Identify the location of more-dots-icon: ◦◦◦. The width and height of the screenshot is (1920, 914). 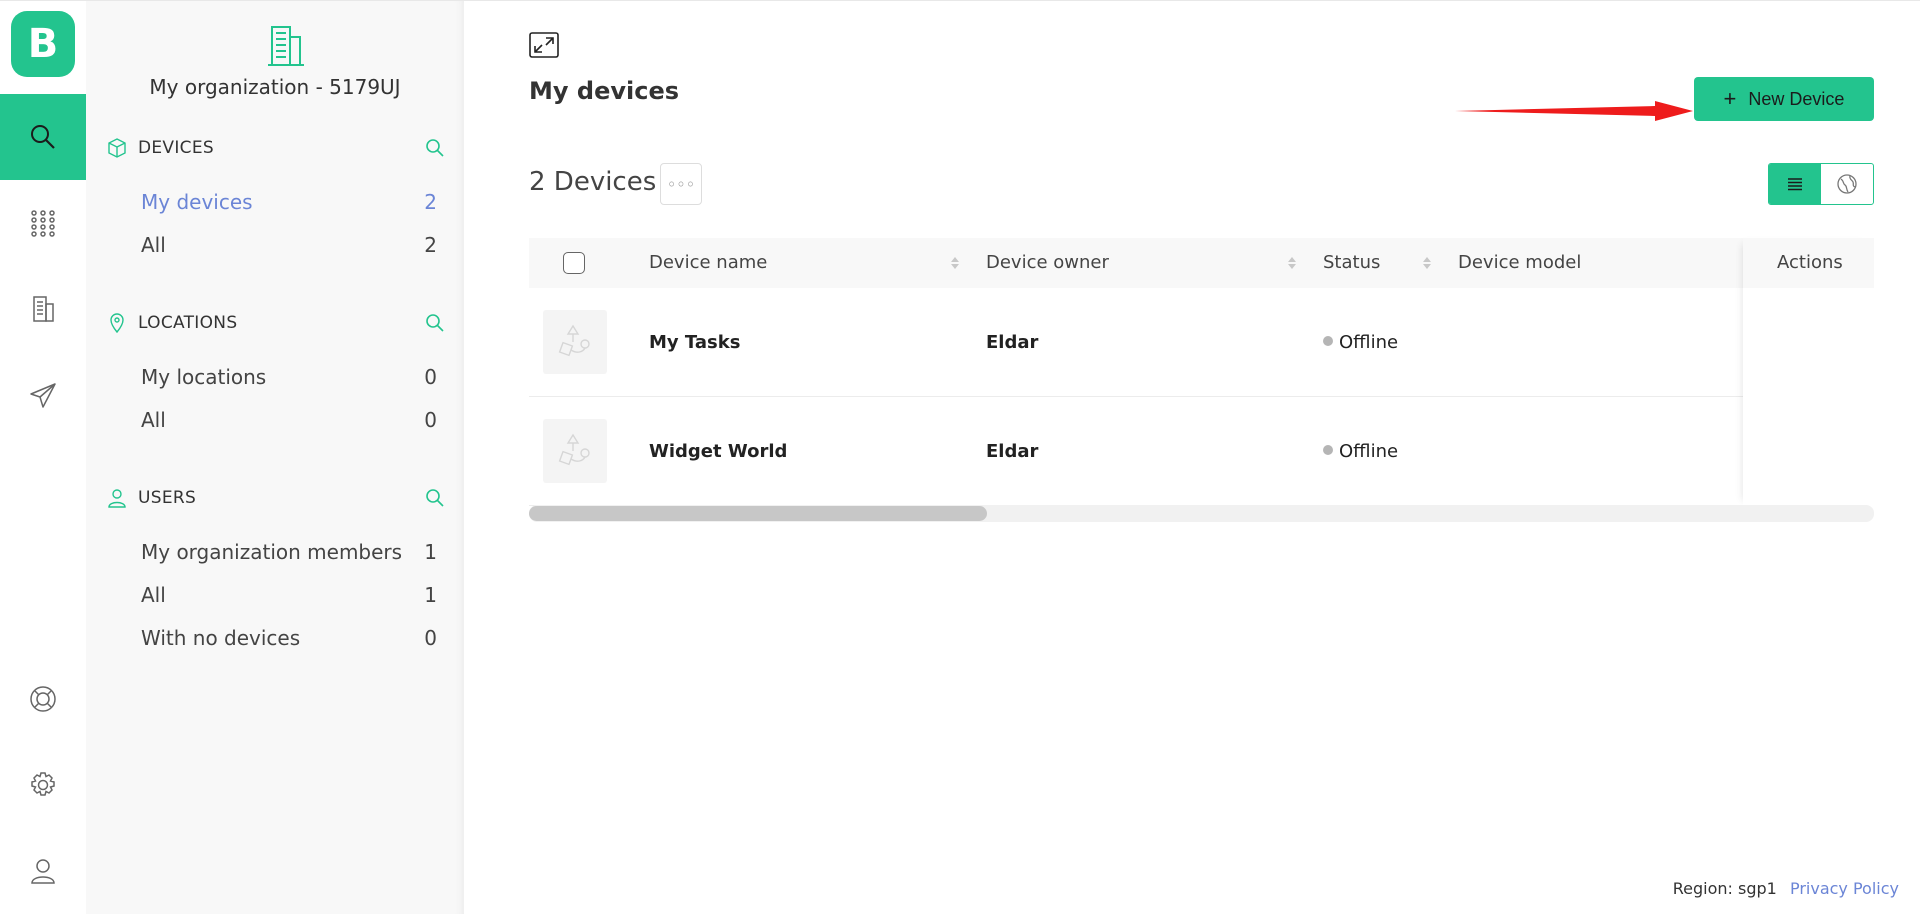
(681, 184).